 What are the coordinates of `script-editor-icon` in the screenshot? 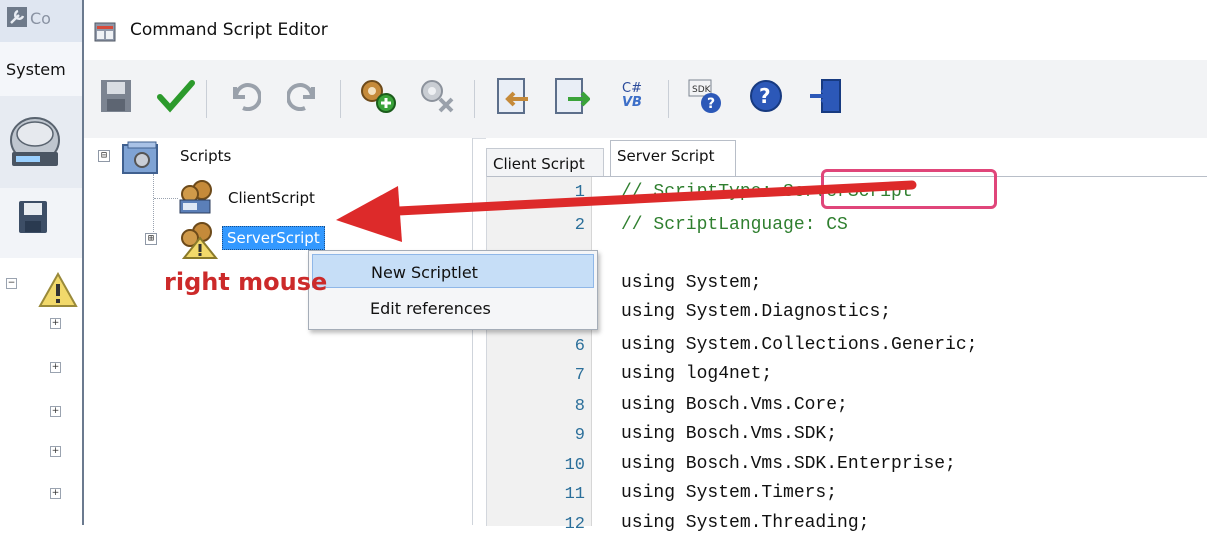 It's located at (105, 32).